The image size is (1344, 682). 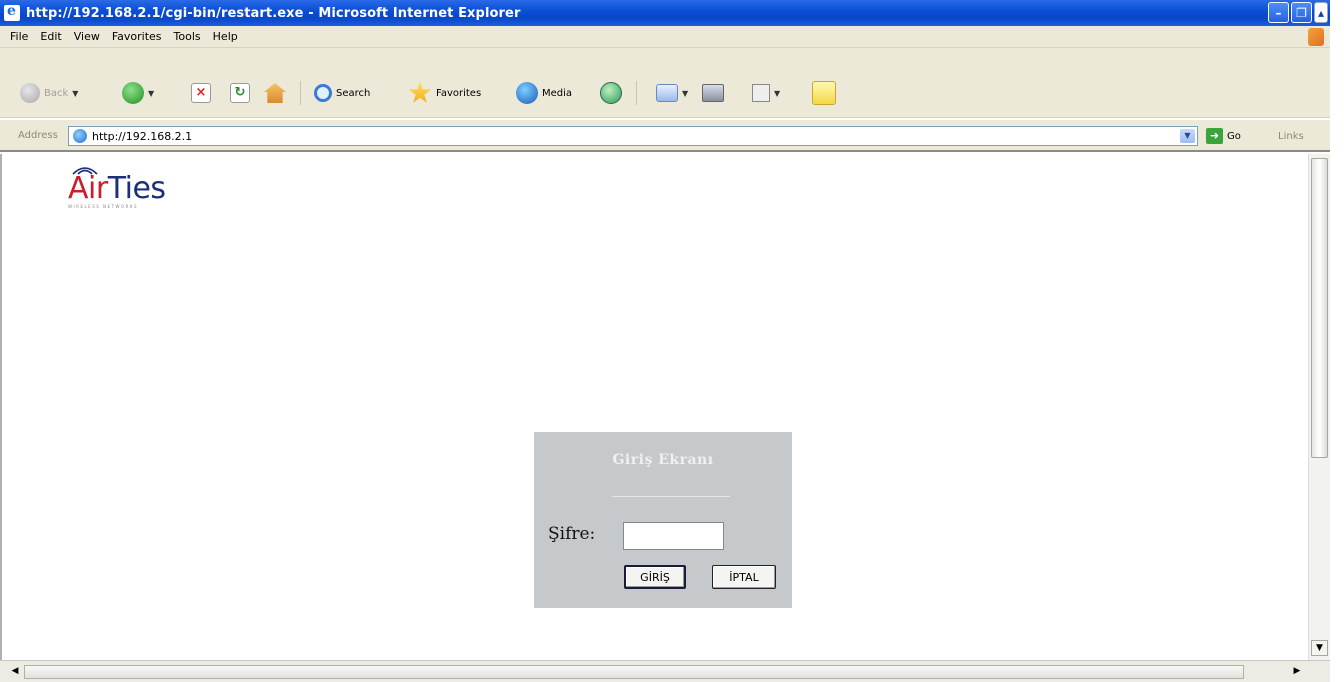 I want to click on back-arrow-icon, so click(x=30, y=93).